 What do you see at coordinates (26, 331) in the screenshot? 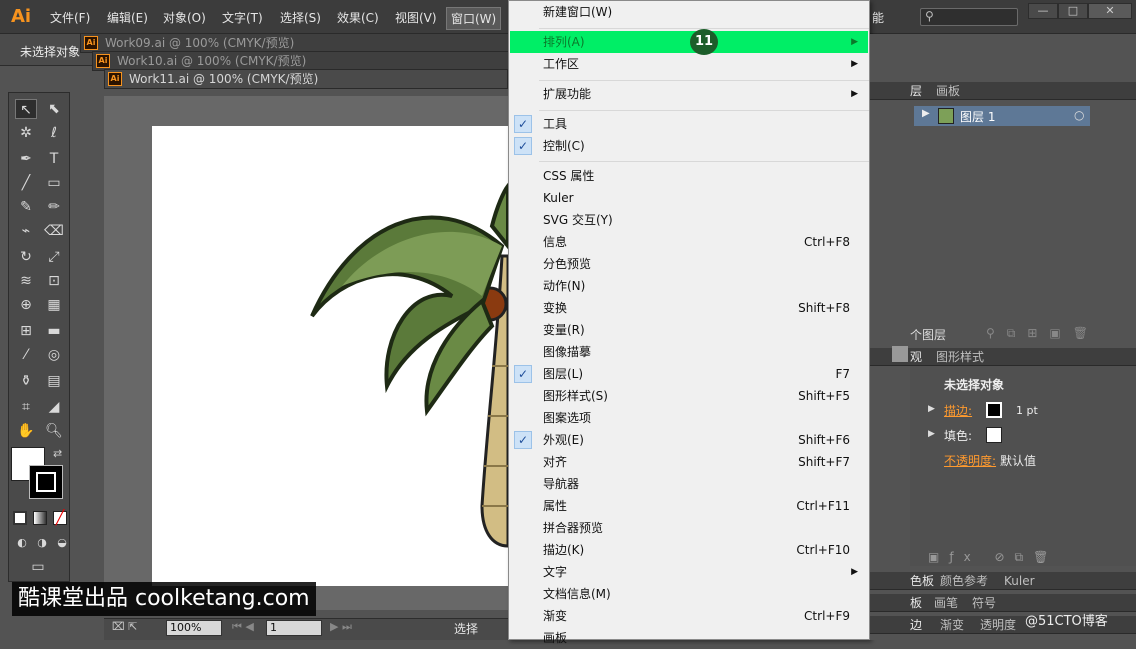
I see `mesh-tool-icon: ⊞` at bounding box center [26, 331].